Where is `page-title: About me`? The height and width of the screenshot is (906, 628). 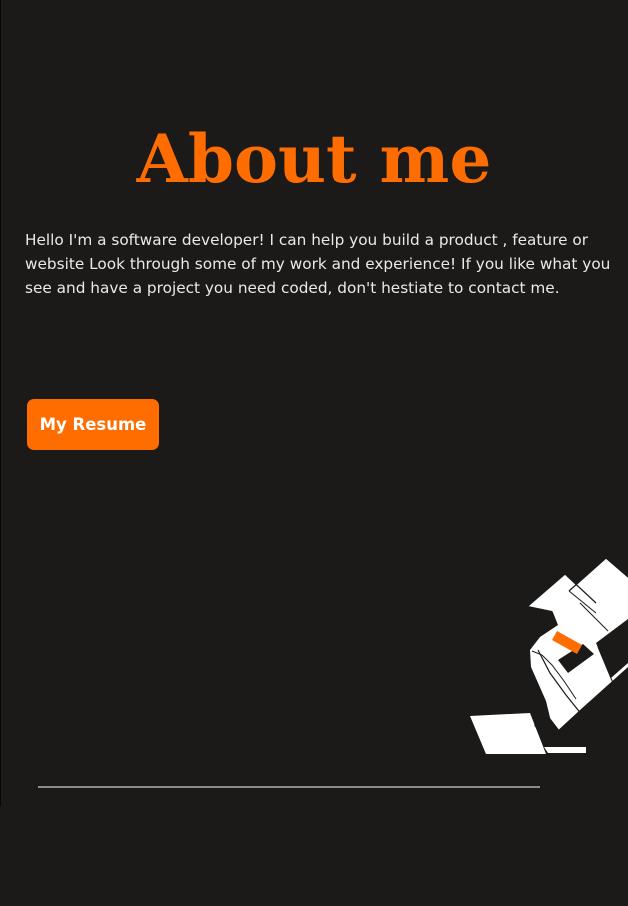 page-title: About me is located at coordinates (314, 159).